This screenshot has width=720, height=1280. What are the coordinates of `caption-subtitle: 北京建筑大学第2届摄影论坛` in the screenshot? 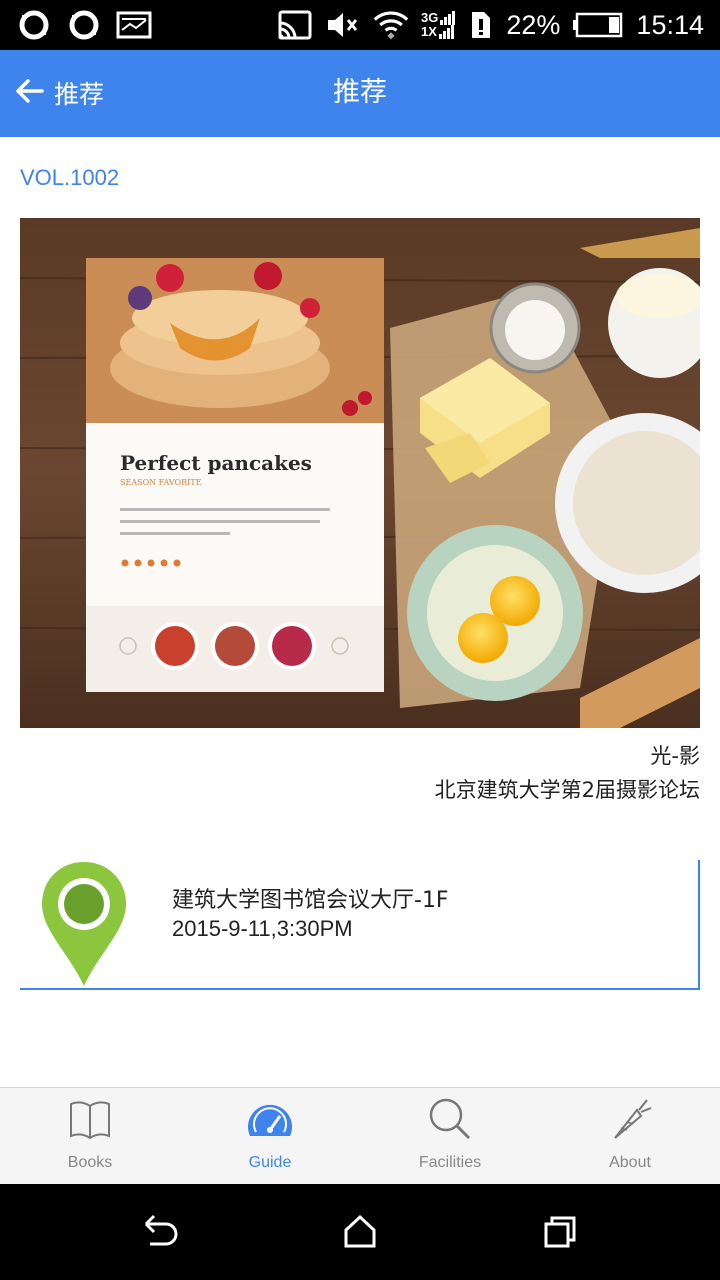 It's located at (567, 790).